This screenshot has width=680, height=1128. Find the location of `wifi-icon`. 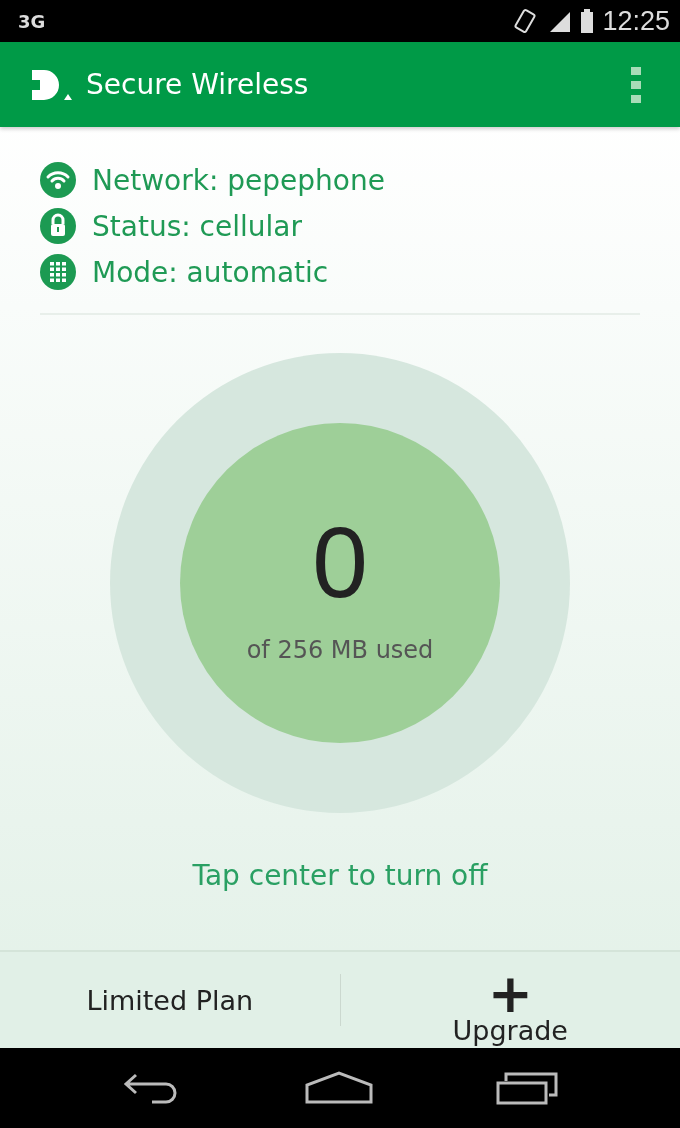

wifi-icon is located at coordinates (58, 180).